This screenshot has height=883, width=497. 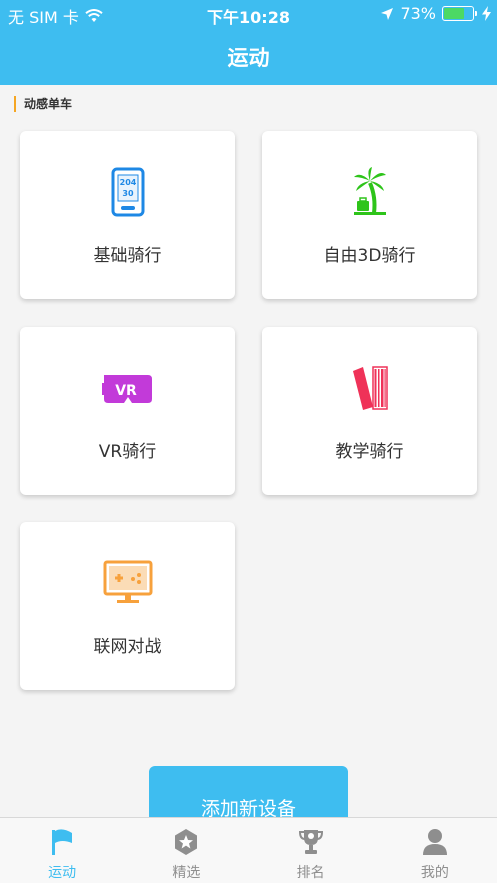 I want to click on tab-mine: 我的, so click(x=435, y=850).